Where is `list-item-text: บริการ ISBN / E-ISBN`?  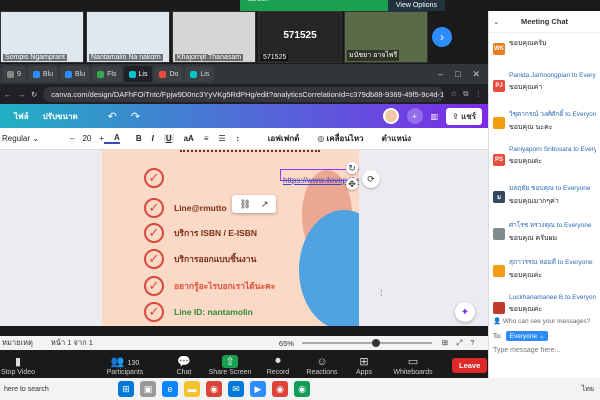
list-item-text: บริการ ISBN / E-ISBN is located at coordinates (215, 233).